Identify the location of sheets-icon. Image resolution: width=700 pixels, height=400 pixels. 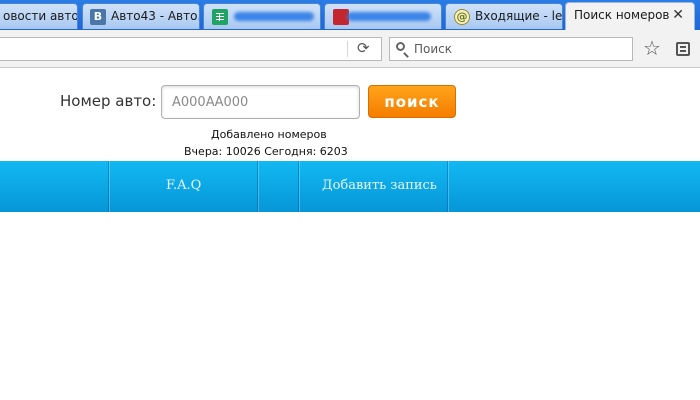
(220, 17).